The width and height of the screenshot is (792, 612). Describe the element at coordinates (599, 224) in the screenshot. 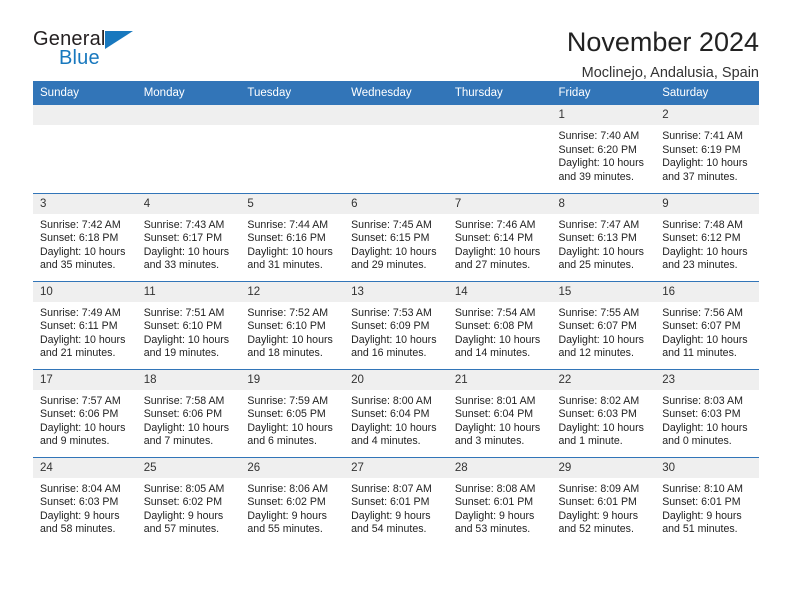

I see `sunrise-text: Sunrise: 7:47 AM` at that location.